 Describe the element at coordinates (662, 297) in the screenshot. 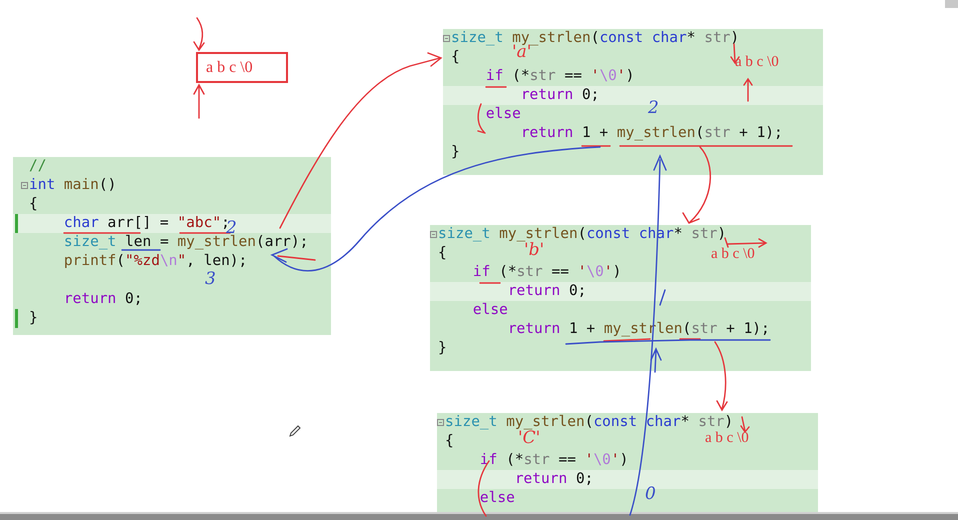

I see `line-stroke` at that location.